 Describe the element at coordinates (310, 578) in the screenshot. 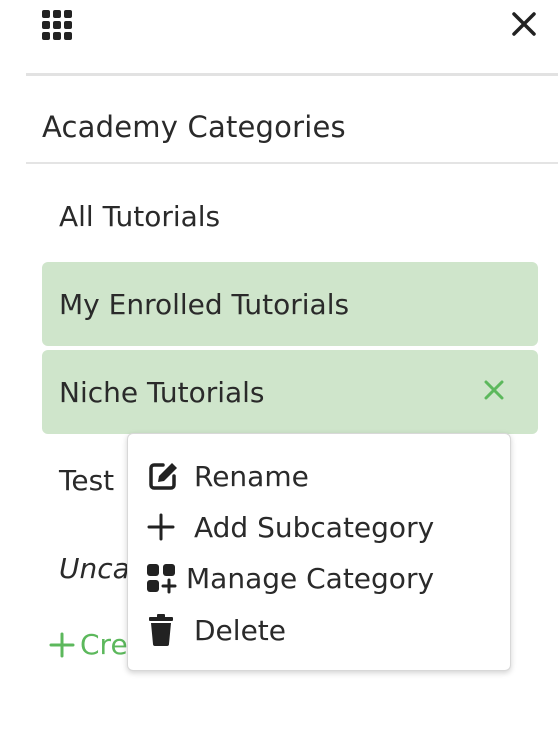

I see `menu-label: Manage Category` at that location.